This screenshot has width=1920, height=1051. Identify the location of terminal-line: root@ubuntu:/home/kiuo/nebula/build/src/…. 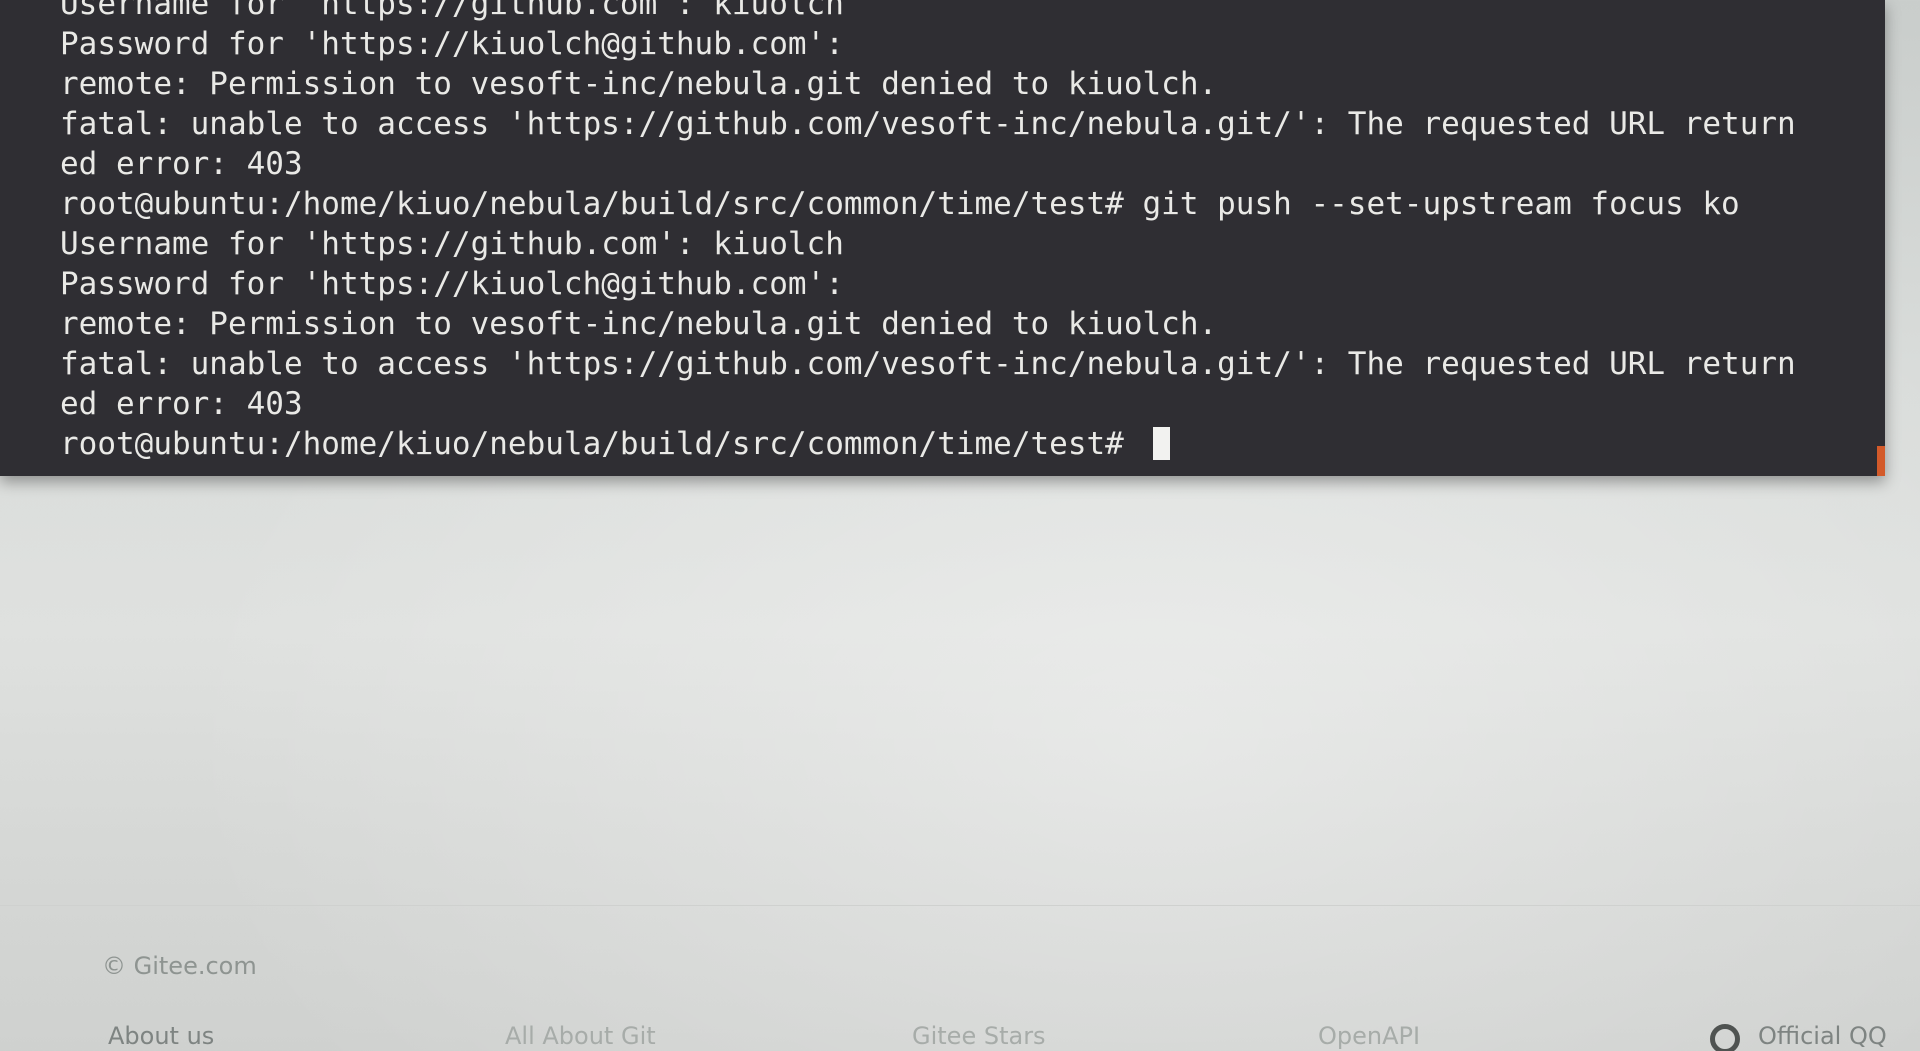
(900, 204).